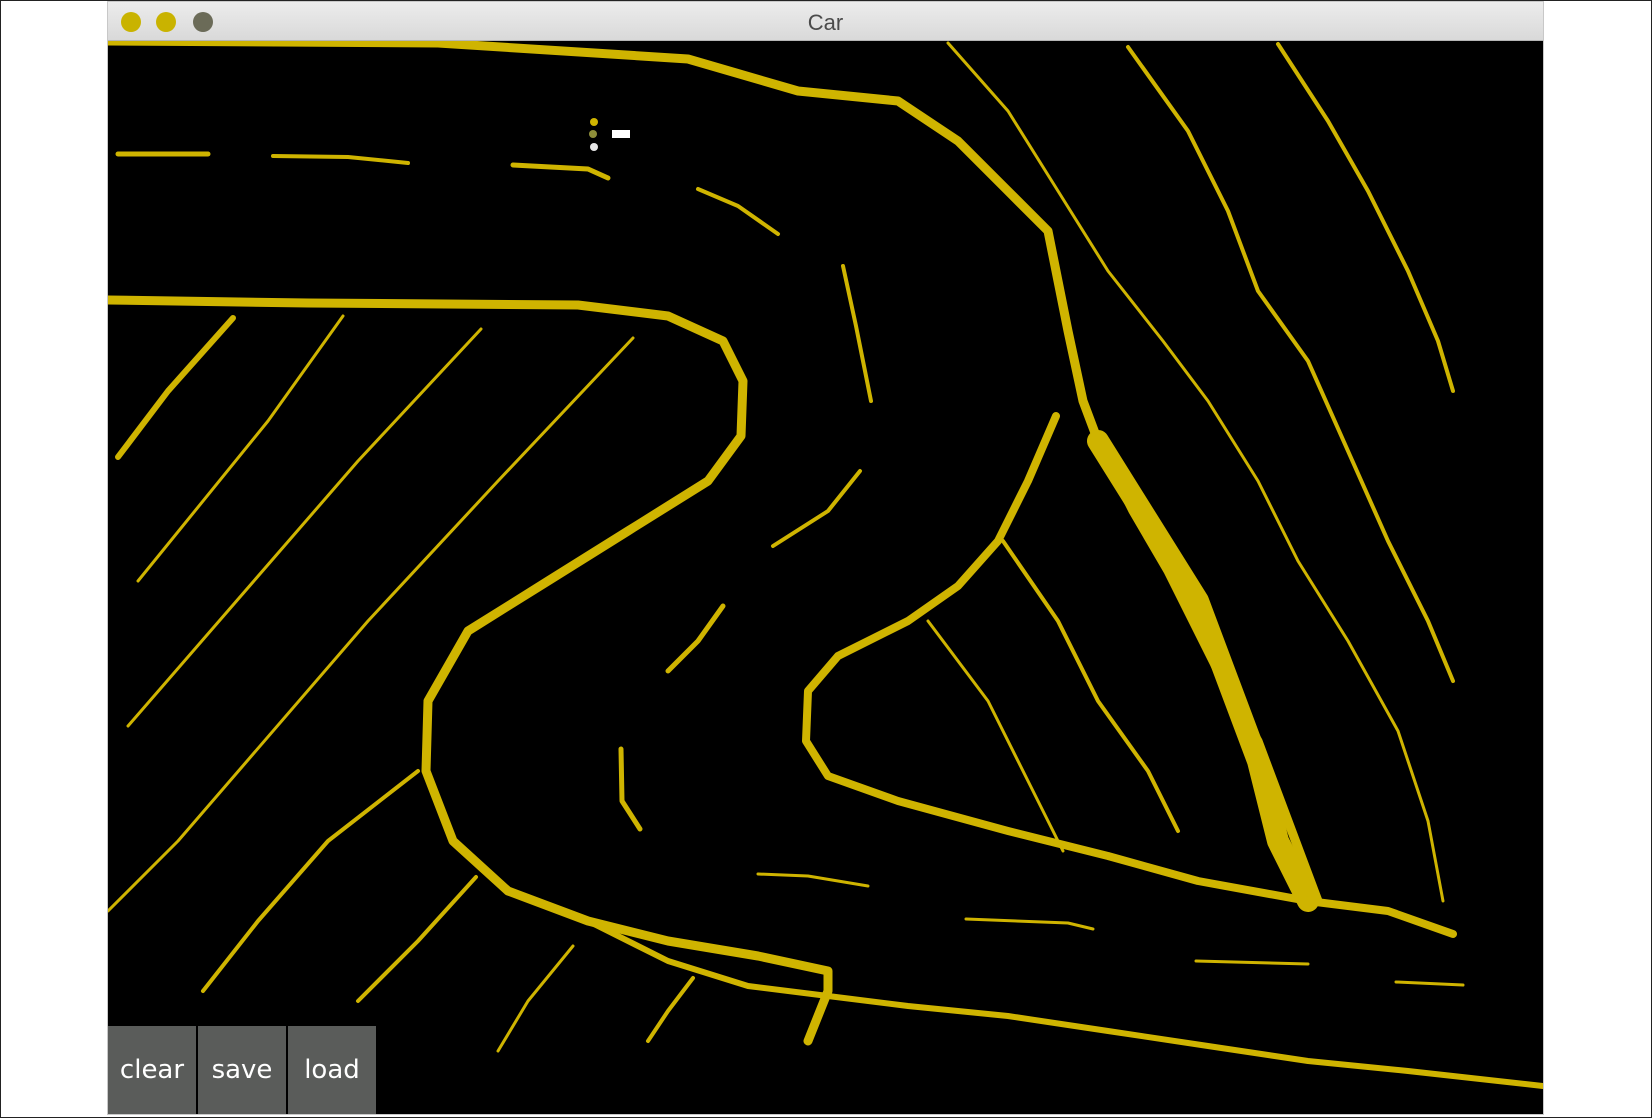 This screenshot has width=1652, height=1118. What do you see at coordinates (609, 134) in the screenshot?
I see `car` at bounding box center [609, 134].